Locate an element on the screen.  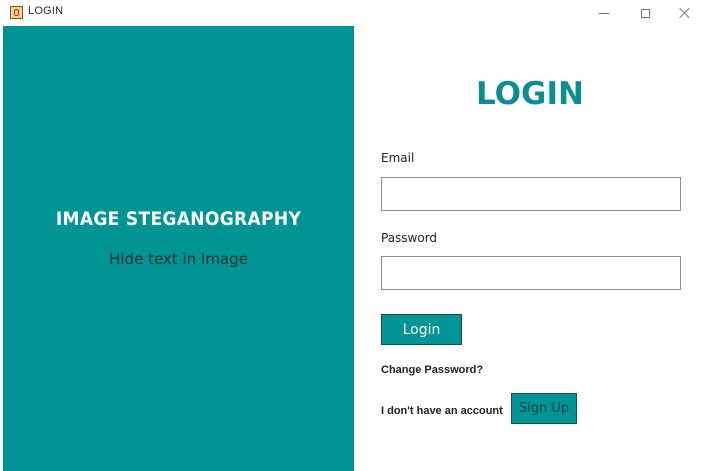
signup-button: Sign Up is located at coordinates (544, 408).